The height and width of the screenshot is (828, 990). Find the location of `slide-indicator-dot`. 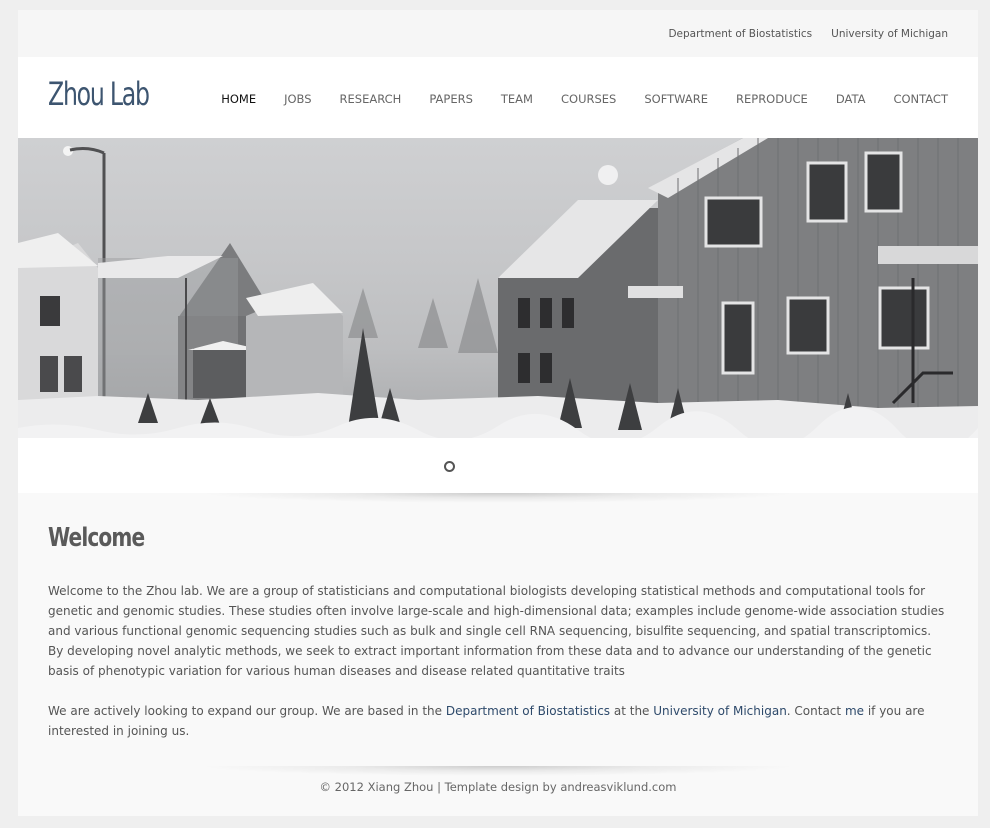

slide-indicator-dot is located at coordinates (449, 466).